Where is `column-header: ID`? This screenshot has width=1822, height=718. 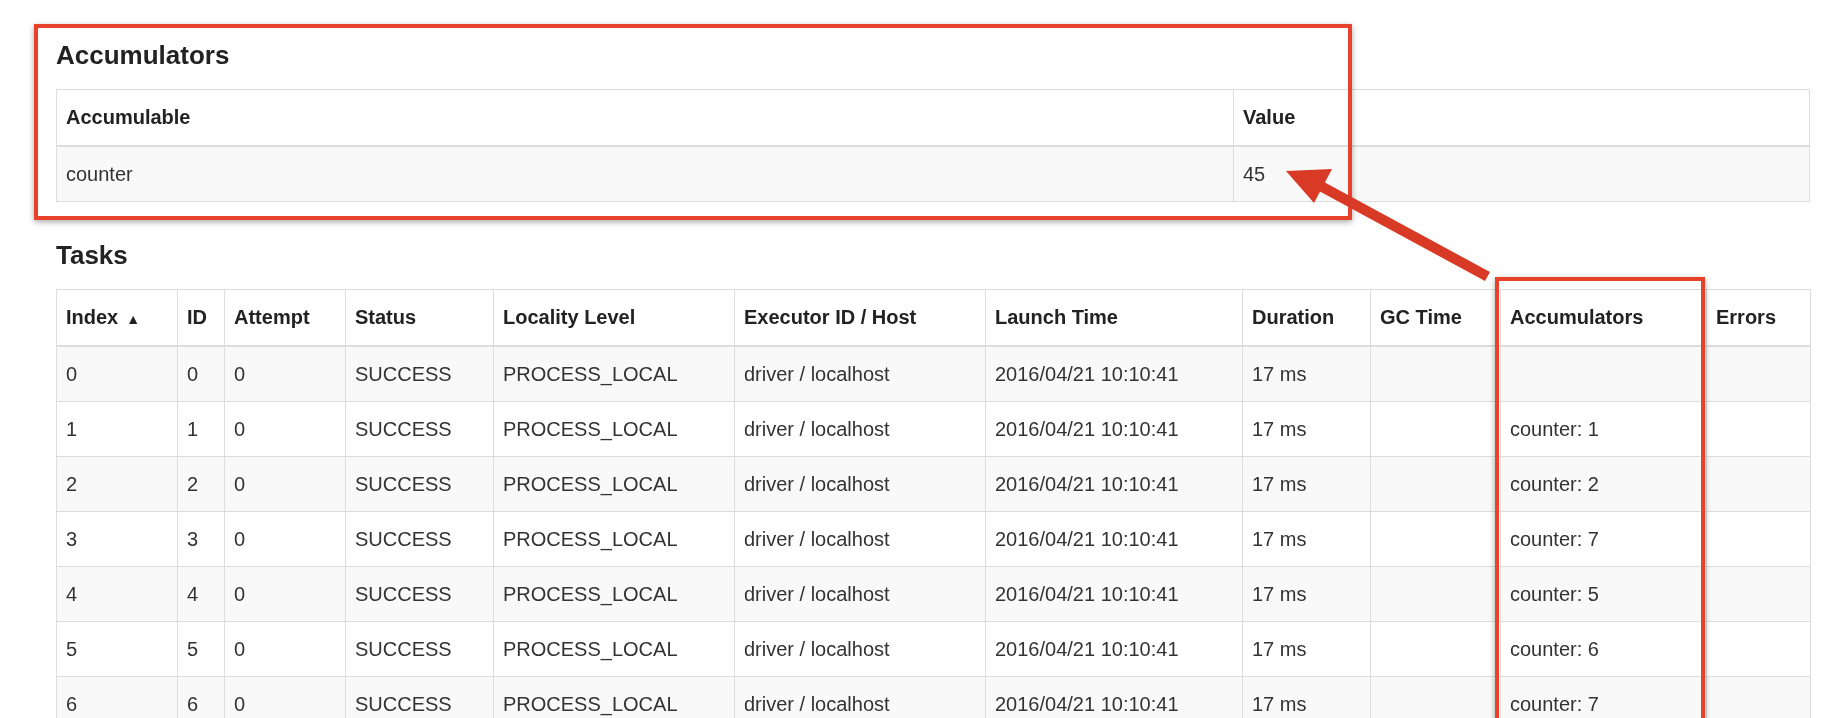
column-header: ID is located at coordinates (197, 317).